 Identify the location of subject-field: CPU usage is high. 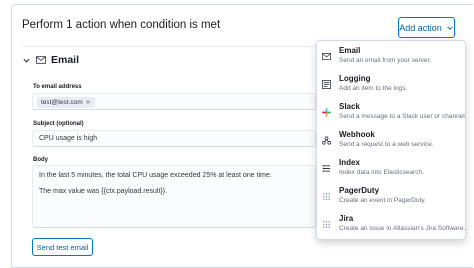
(174, 138).